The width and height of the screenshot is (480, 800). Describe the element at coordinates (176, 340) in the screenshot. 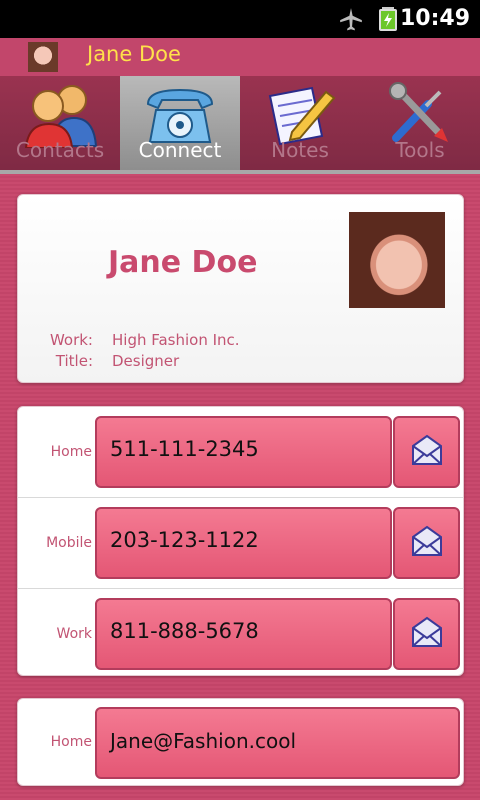

I see `work-value: High Fashion Inc.` at that location.